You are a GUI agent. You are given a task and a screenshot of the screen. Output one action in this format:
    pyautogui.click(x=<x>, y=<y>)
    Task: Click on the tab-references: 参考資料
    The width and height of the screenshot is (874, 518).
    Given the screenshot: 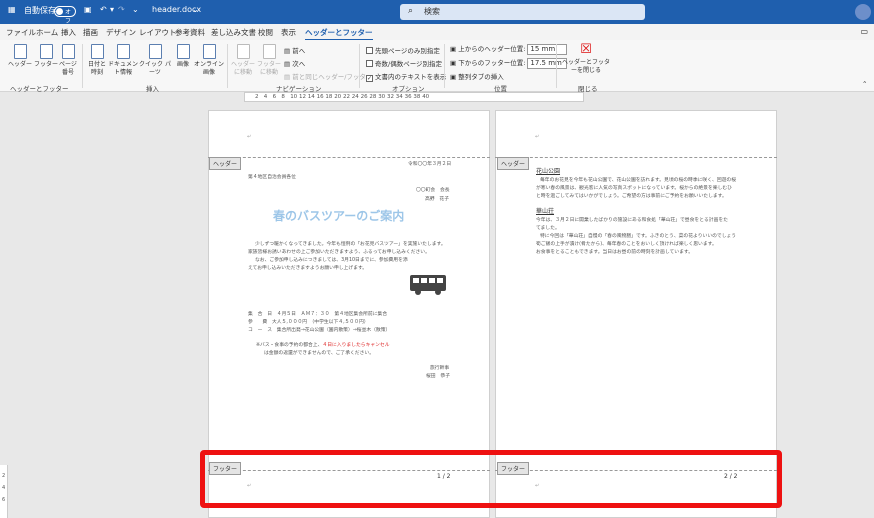 What is the action you would take?
    pyautogui.click(x=190, y=32)
    